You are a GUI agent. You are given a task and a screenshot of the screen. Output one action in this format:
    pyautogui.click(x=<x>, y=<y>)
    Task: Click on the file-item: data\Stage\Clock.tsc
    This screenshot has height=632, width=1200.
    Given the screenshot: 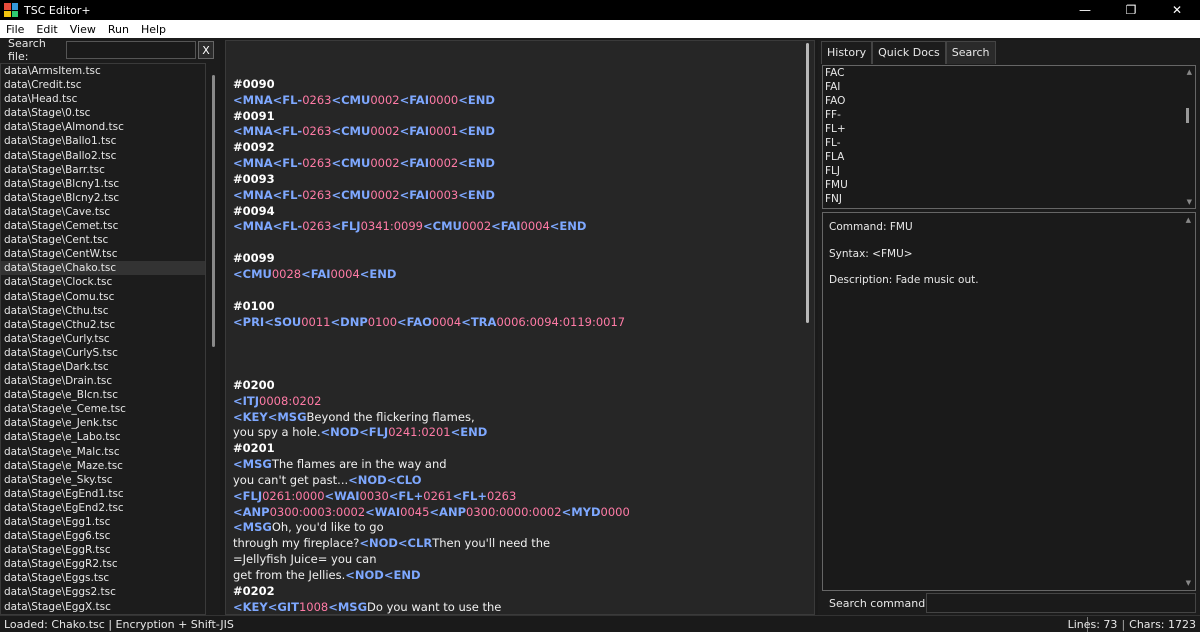 What is the action you would take?
    pyautogui.click(x=103, y=282)
    